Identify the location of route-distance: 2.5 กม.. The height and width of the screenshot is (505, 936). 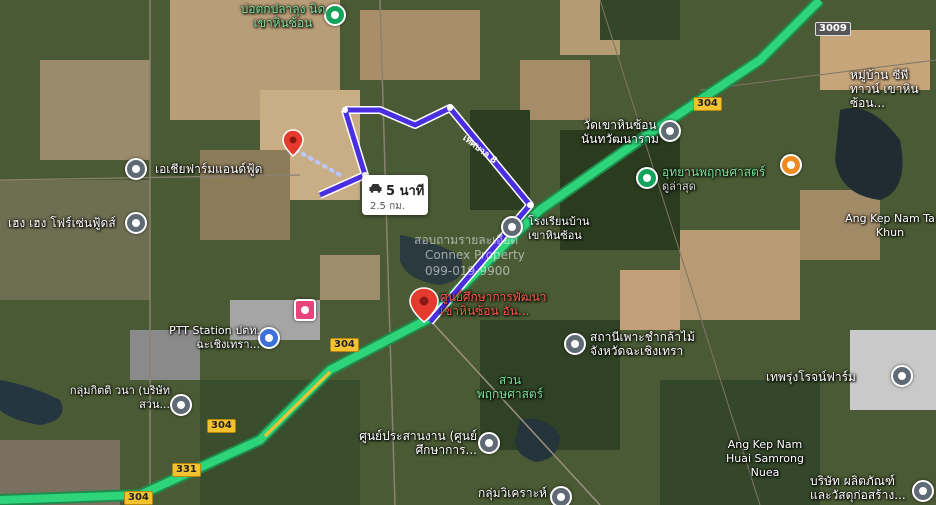
(387, 206).